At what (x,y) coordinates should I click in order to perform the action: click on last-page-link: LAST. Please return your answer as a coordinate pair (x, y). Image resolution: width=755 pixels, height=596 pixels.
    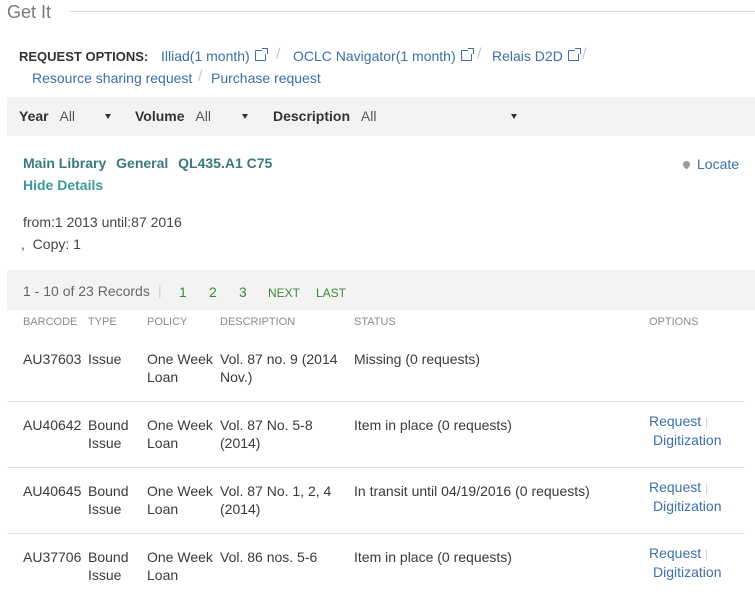
    Looking at the image, I should click on (331, 293).